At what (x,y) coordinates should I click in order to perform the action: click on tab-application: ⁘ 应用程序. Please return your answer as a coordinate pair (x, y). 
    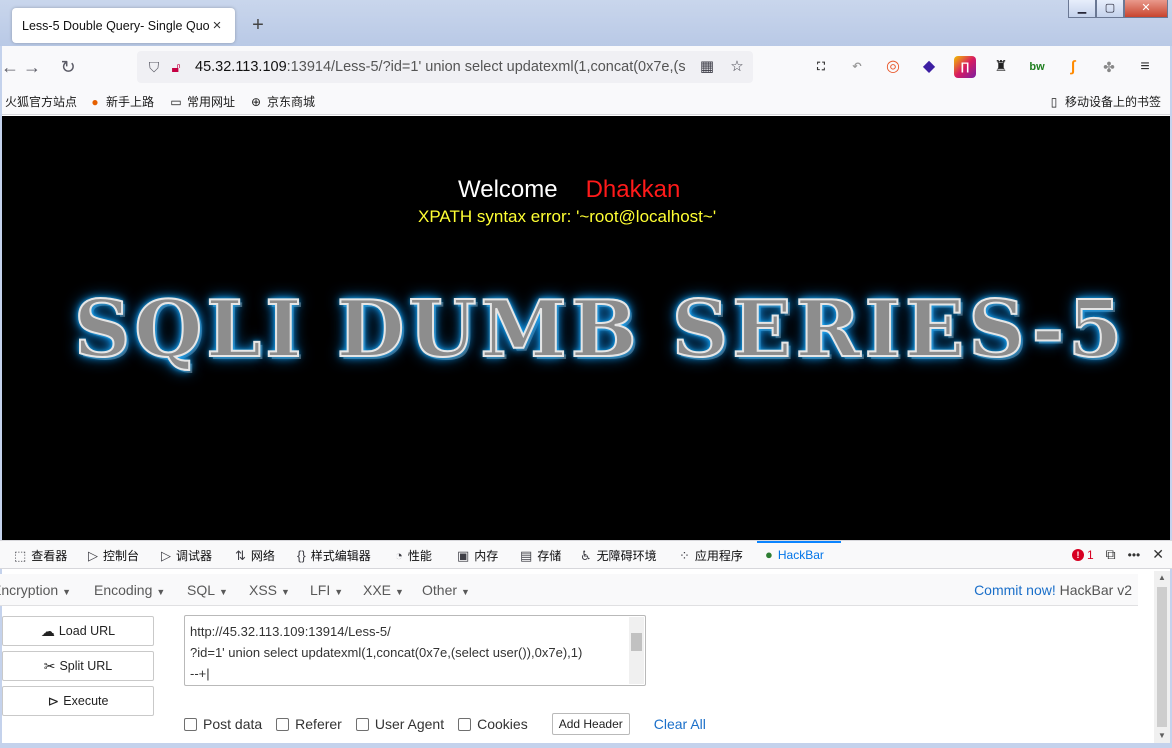
    Looking at the image, I should click on (711, 555).